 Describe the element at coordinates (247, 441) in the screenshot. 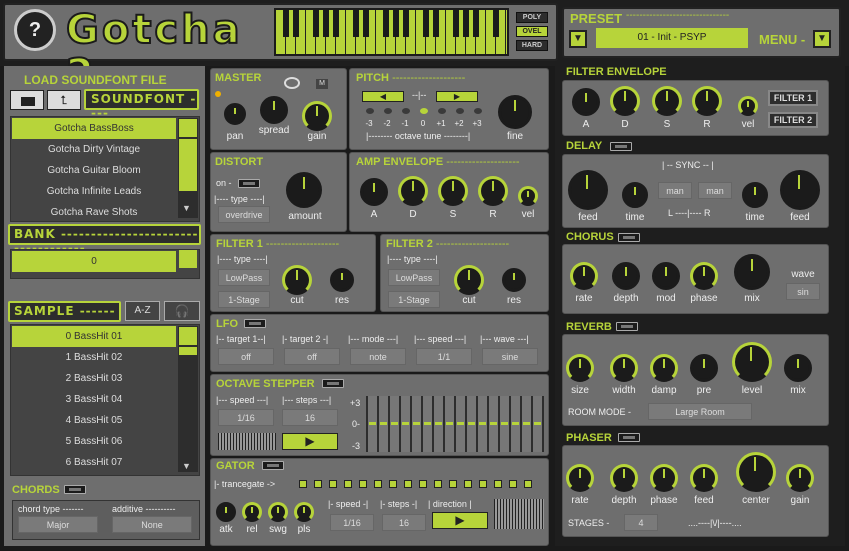

I see `stepper-slider` at that location.